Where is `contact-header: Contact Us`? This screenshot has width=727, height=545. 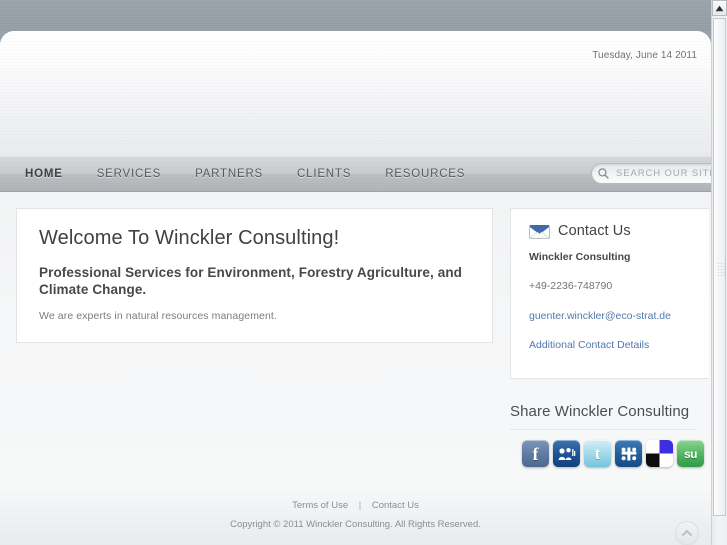 contact-header: Contact Us is located at coordinates (610, 231).